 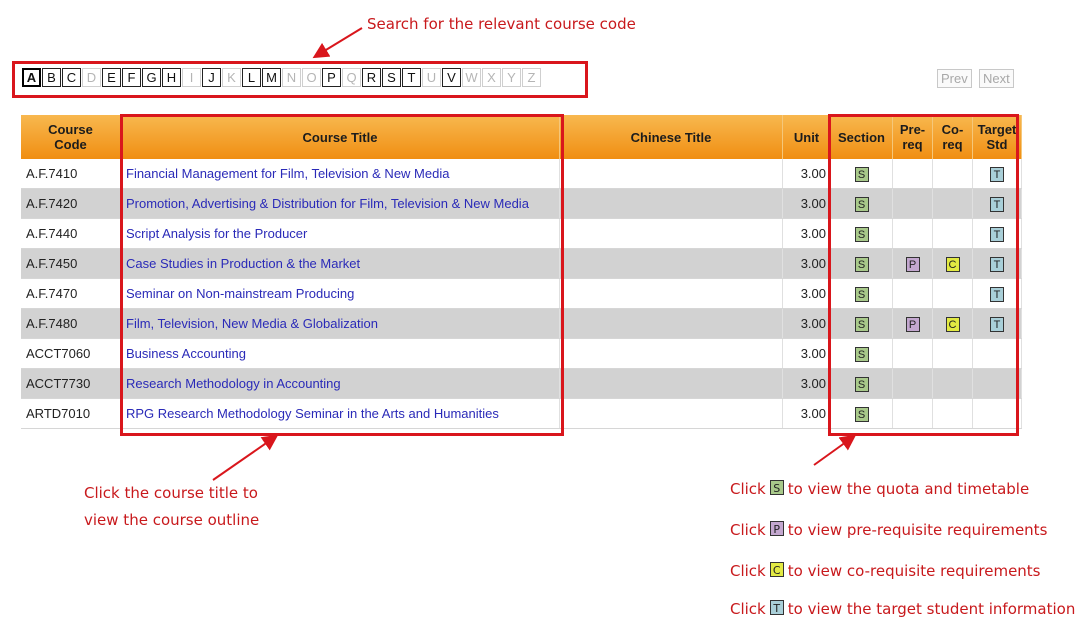 What do you see at coordinates (431, 77) in the screenshot?
I see `letter-filter-u: U` at bounding box center [431, 77].